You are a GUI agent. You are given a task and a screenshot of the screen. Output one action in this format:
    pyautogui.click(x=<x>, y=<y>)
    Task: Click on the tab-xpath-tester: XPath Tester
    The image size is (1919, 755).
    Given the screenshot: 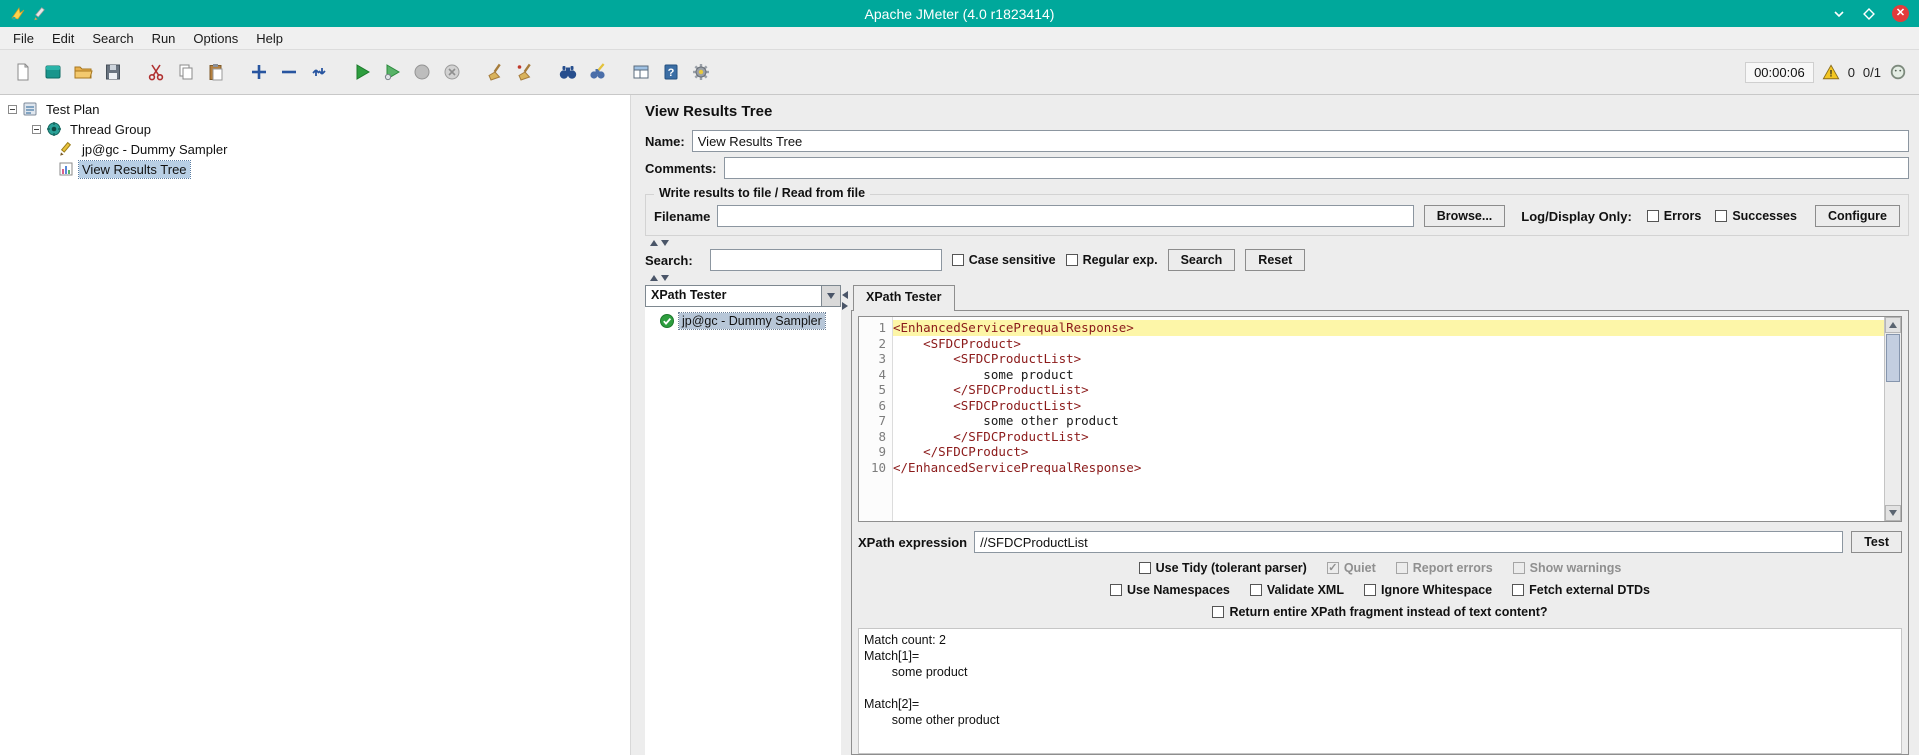 What is the action you would take?
    pyautogui.click(x=904, y=298)
    